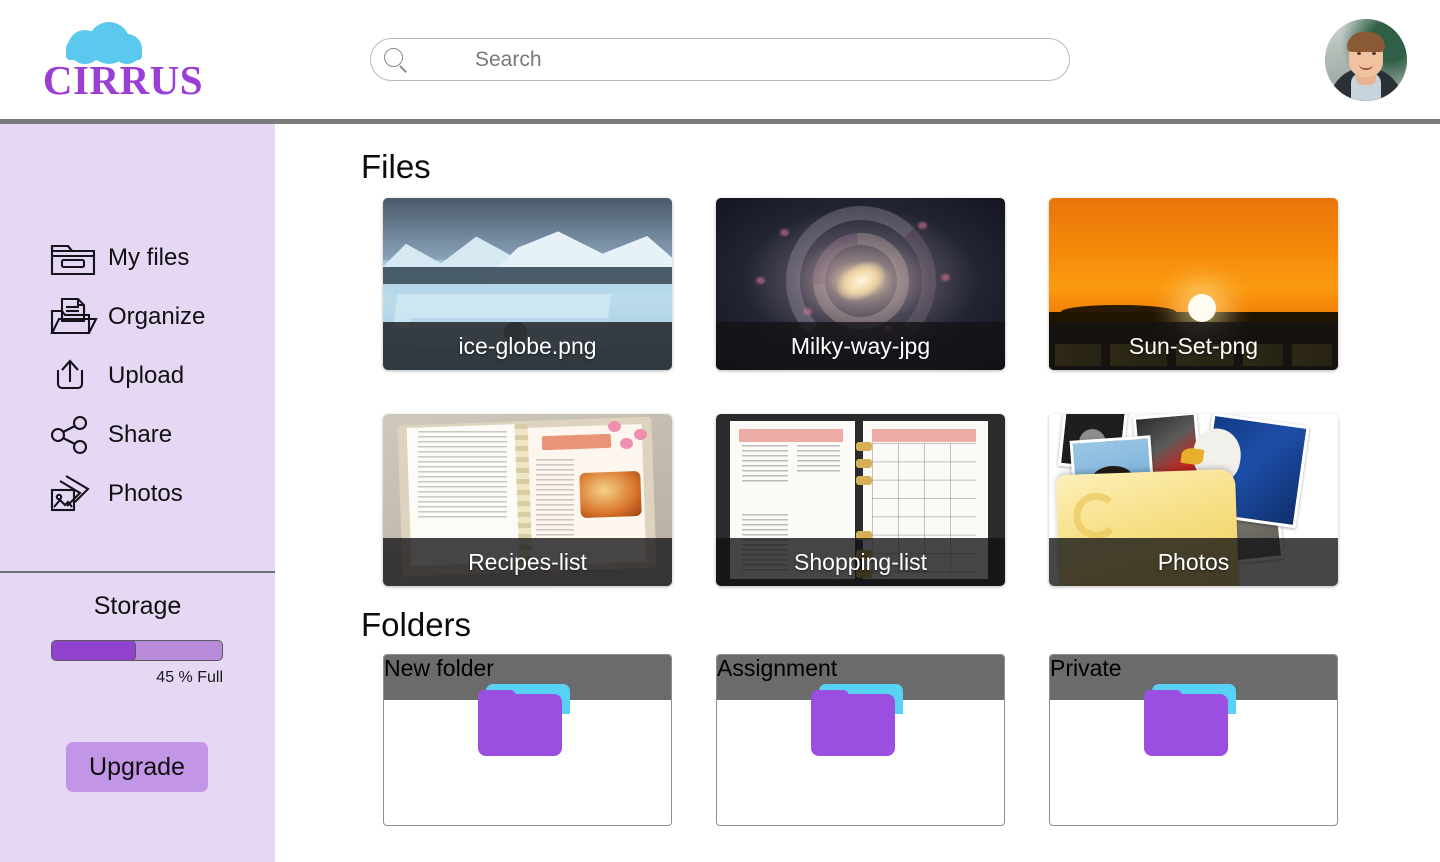 This screenshot has height=862, width=1440. I want to click on file-card: ice-globe.png, so click(527, 284).